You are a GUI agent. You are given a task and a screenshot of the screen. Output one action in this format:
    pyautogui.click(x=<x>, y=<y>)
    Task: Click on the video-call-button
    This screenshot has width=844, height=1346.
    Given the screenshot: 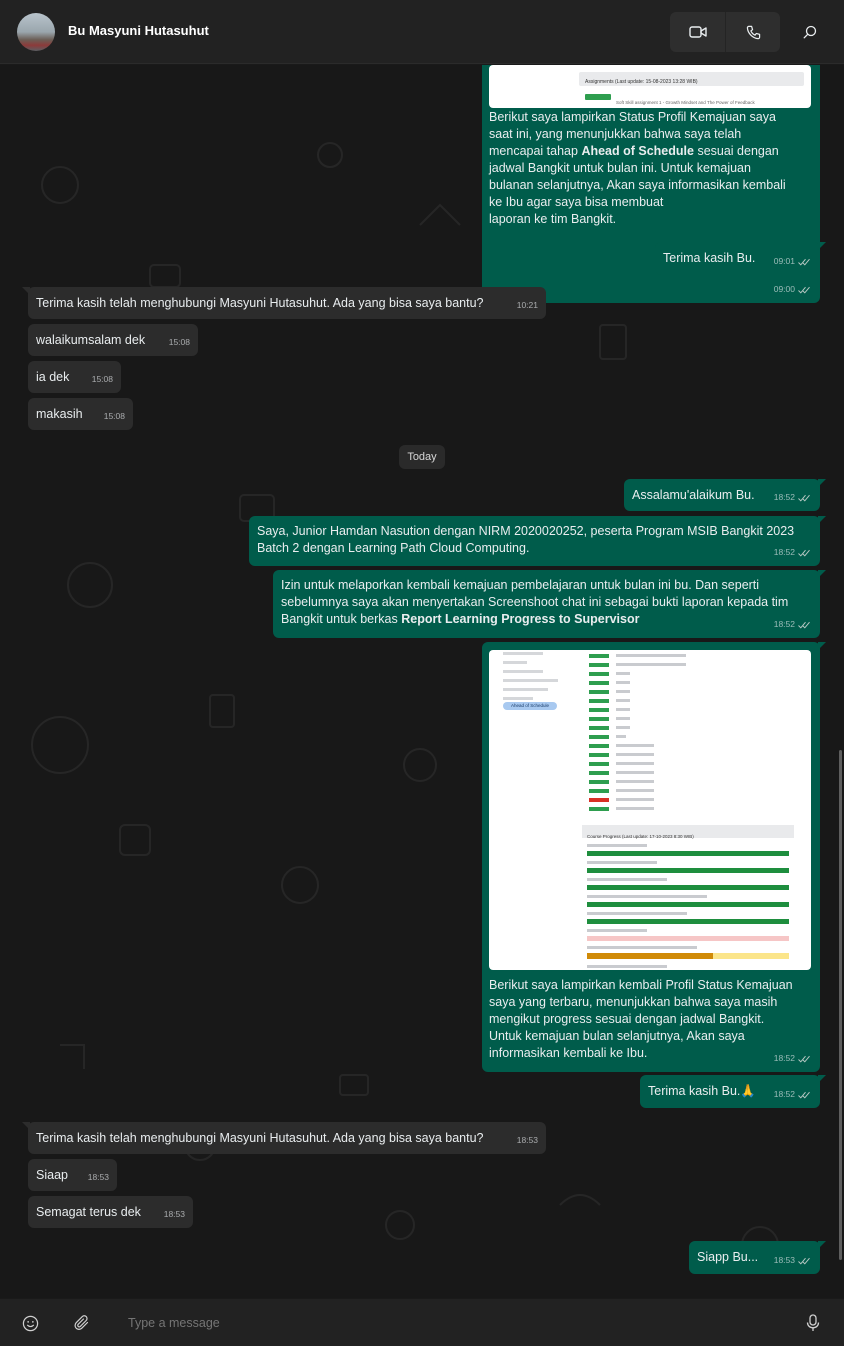 What is the action you would take?
    pyautogui.click(x=697, y=32)
    